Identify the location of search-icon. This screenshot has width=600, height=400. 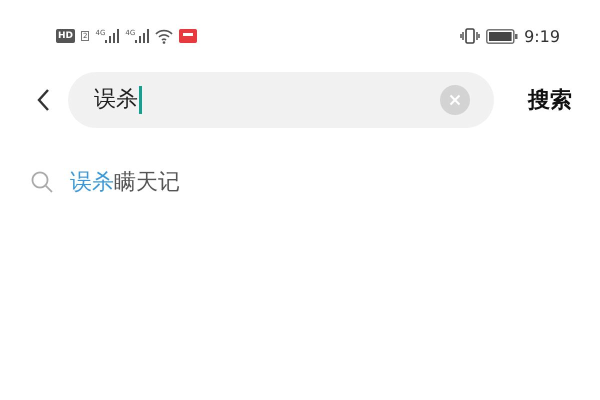
(42, 182).